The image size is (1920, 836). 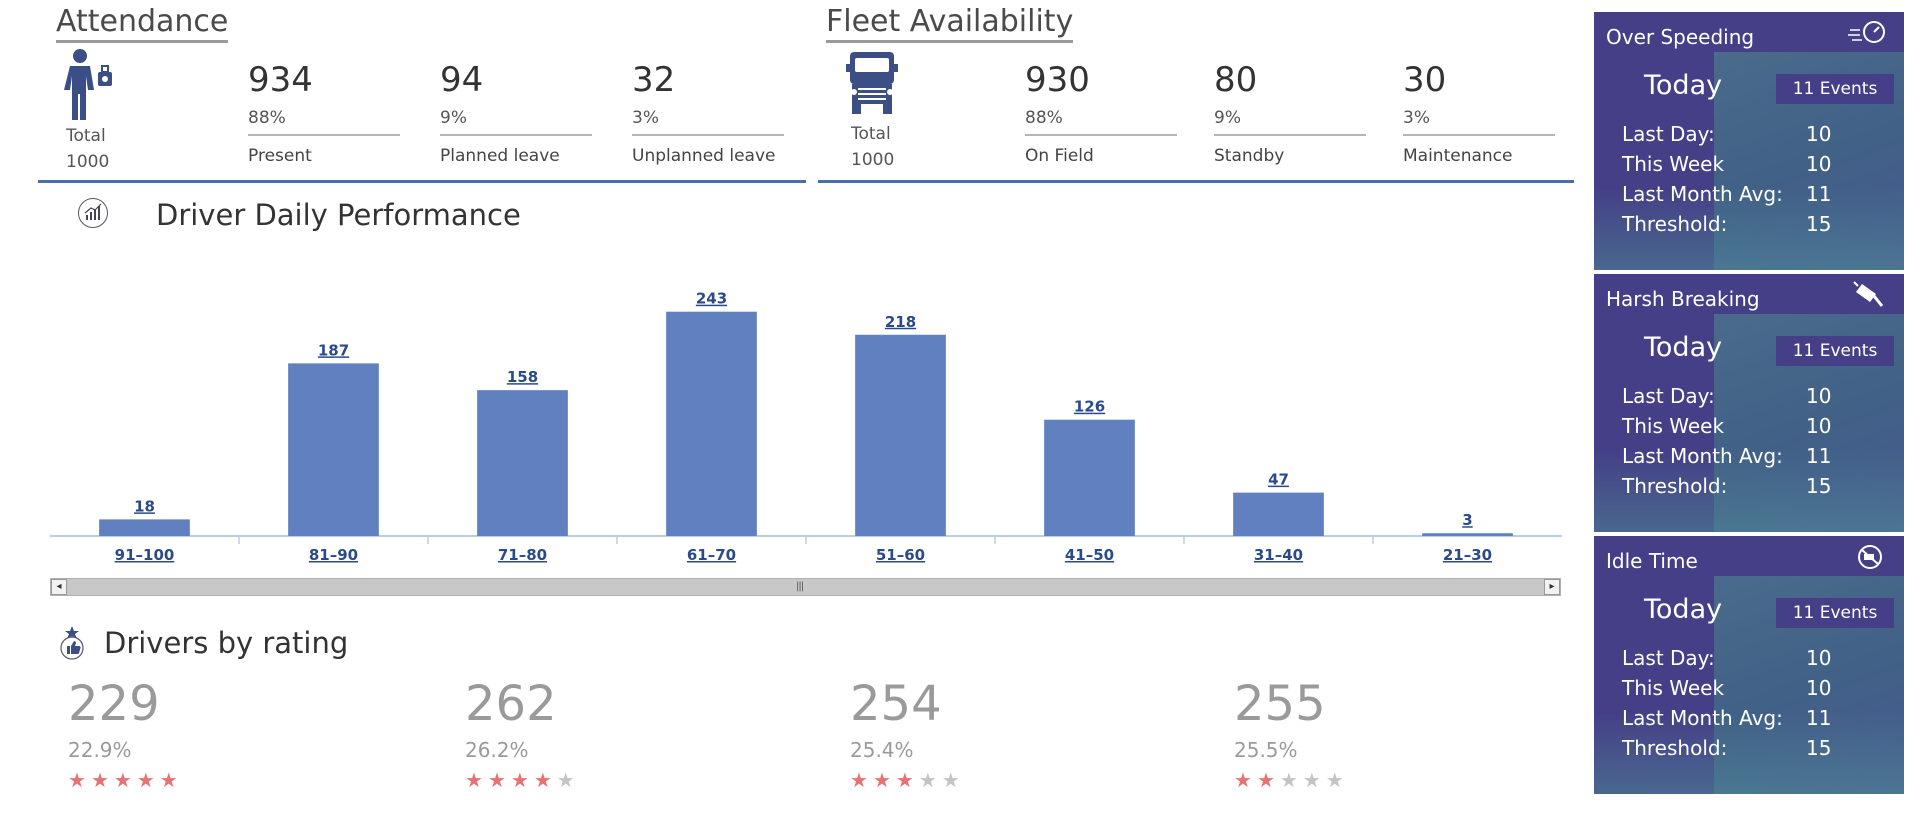 I want to click on rating-three-stars: 254 25.4% ★★★★★, so click(x=907, y=734).